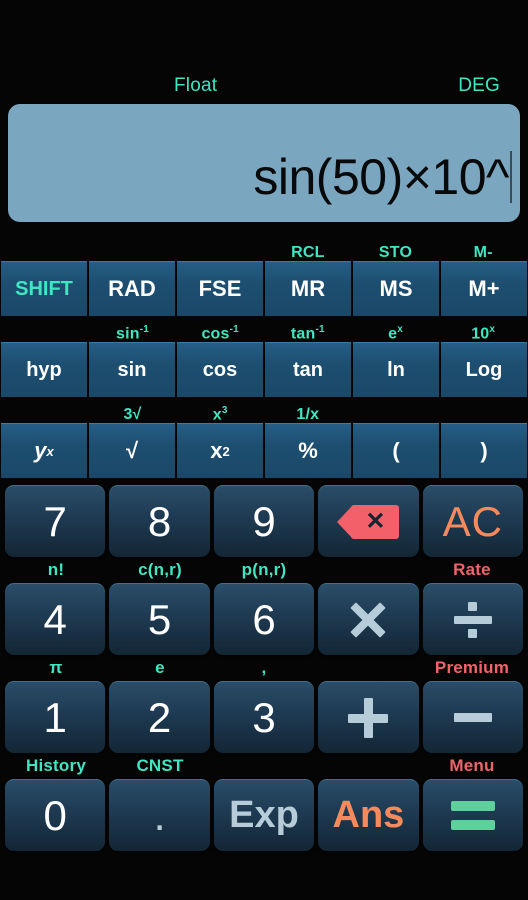 The image size is (528, 900). I want to click on rad-button: RAD, so click(132, 288).